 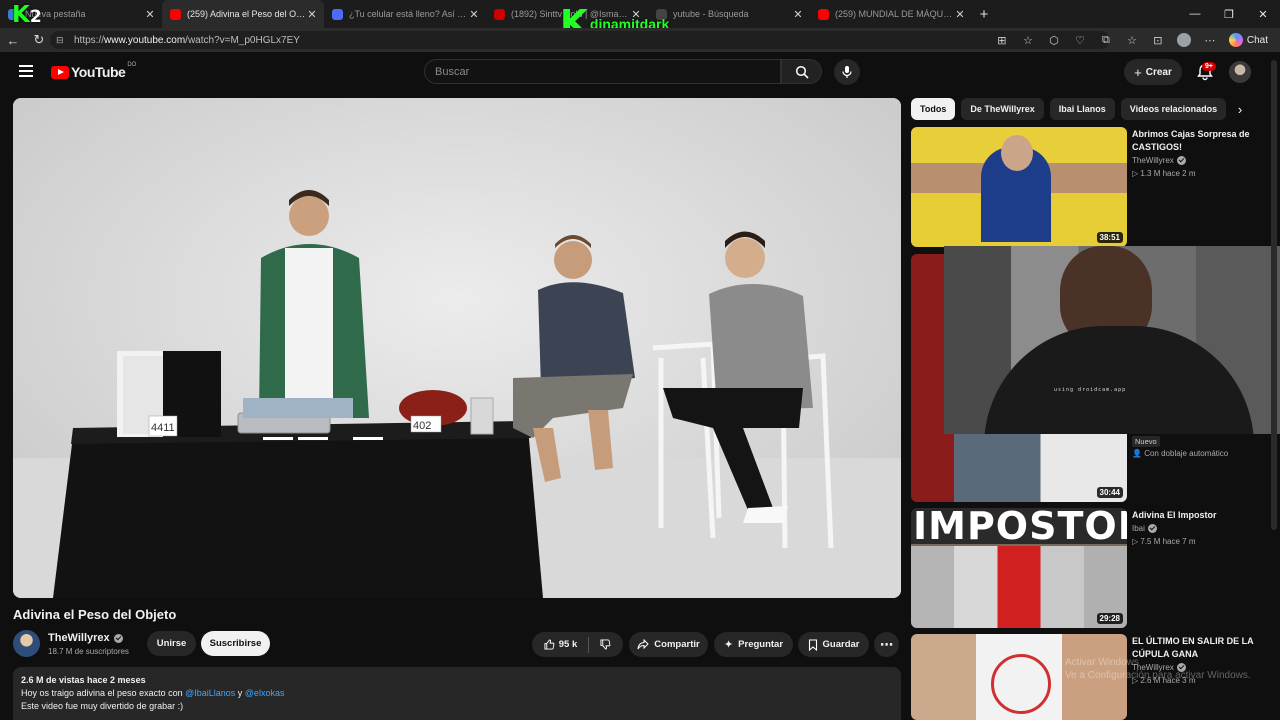 I want to click on more-actions-button: ⋯, so click(x=886, y=644).